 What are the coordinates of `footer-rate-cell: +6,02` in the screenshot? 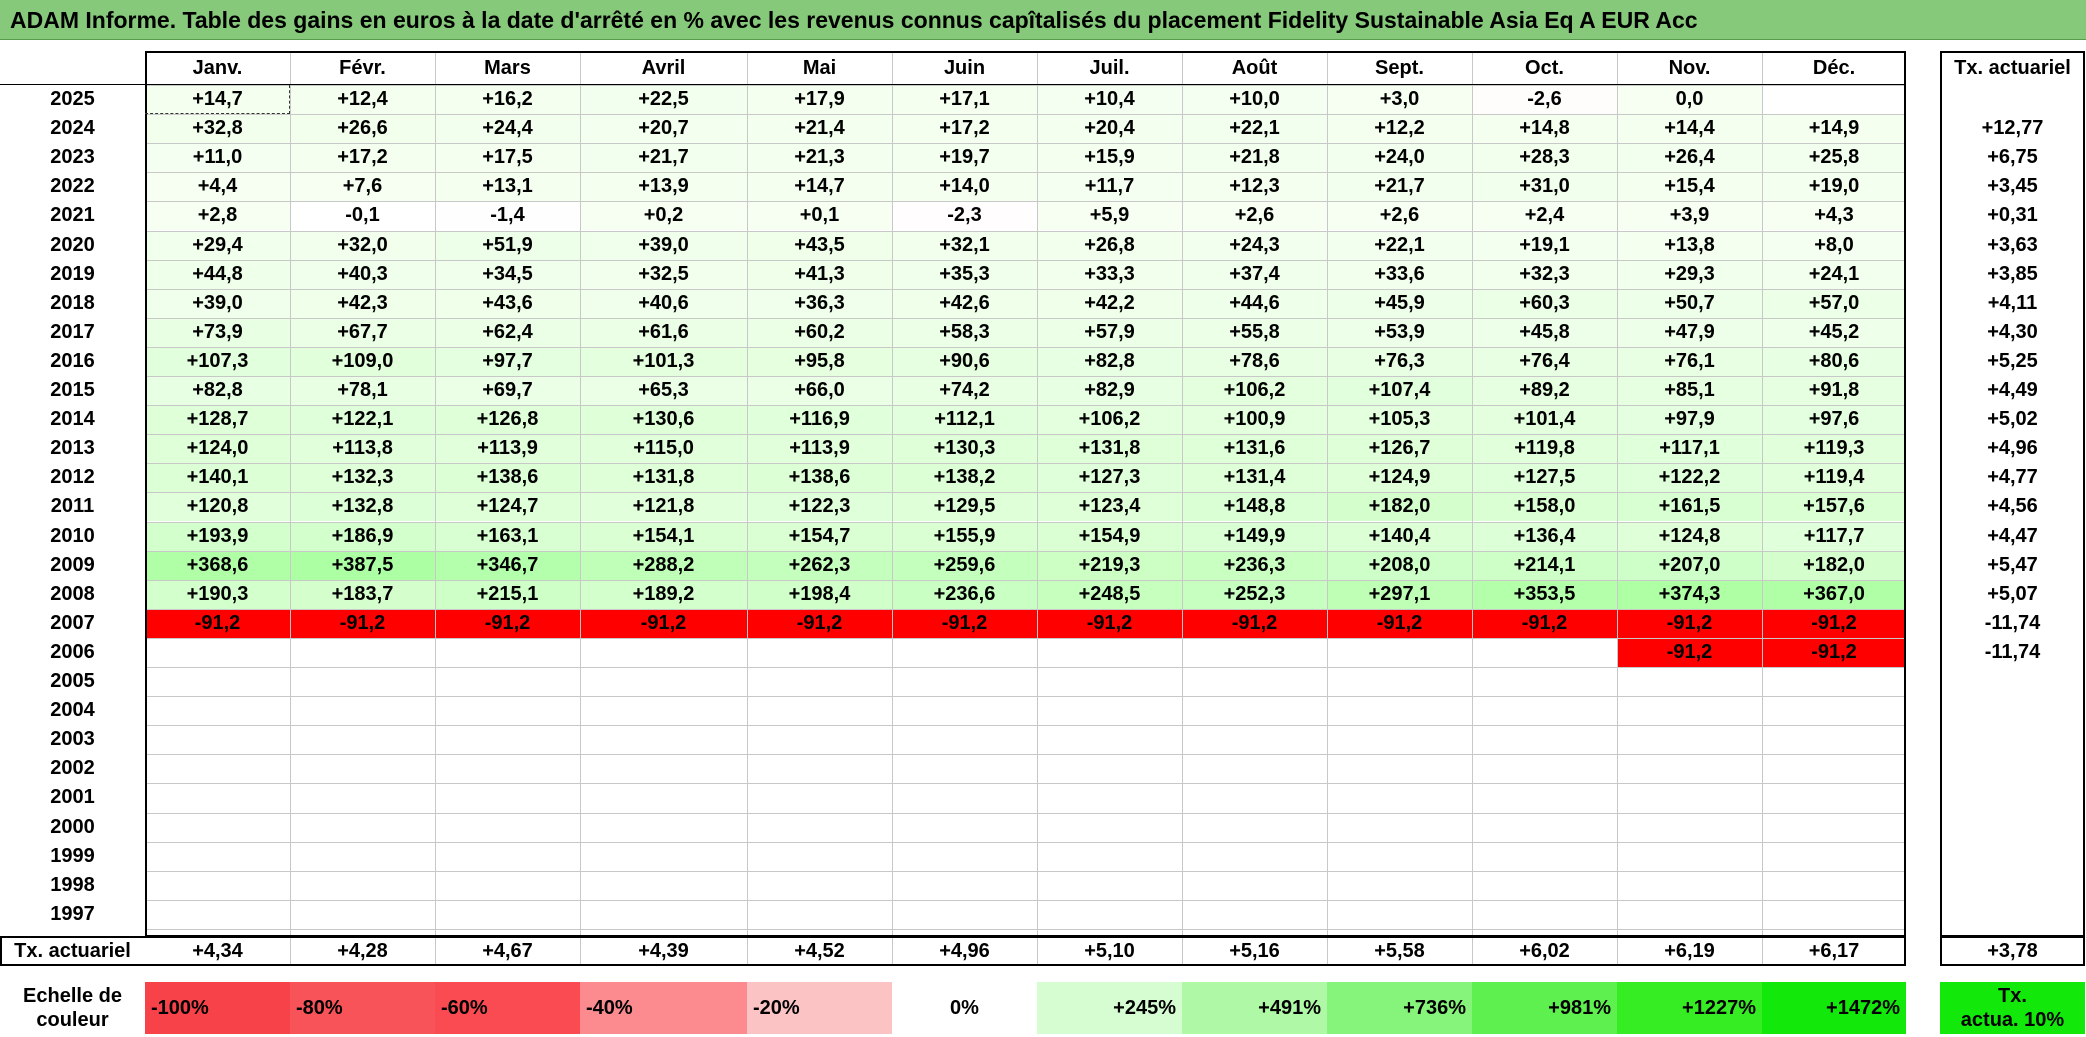 It's located at (1544, 950).